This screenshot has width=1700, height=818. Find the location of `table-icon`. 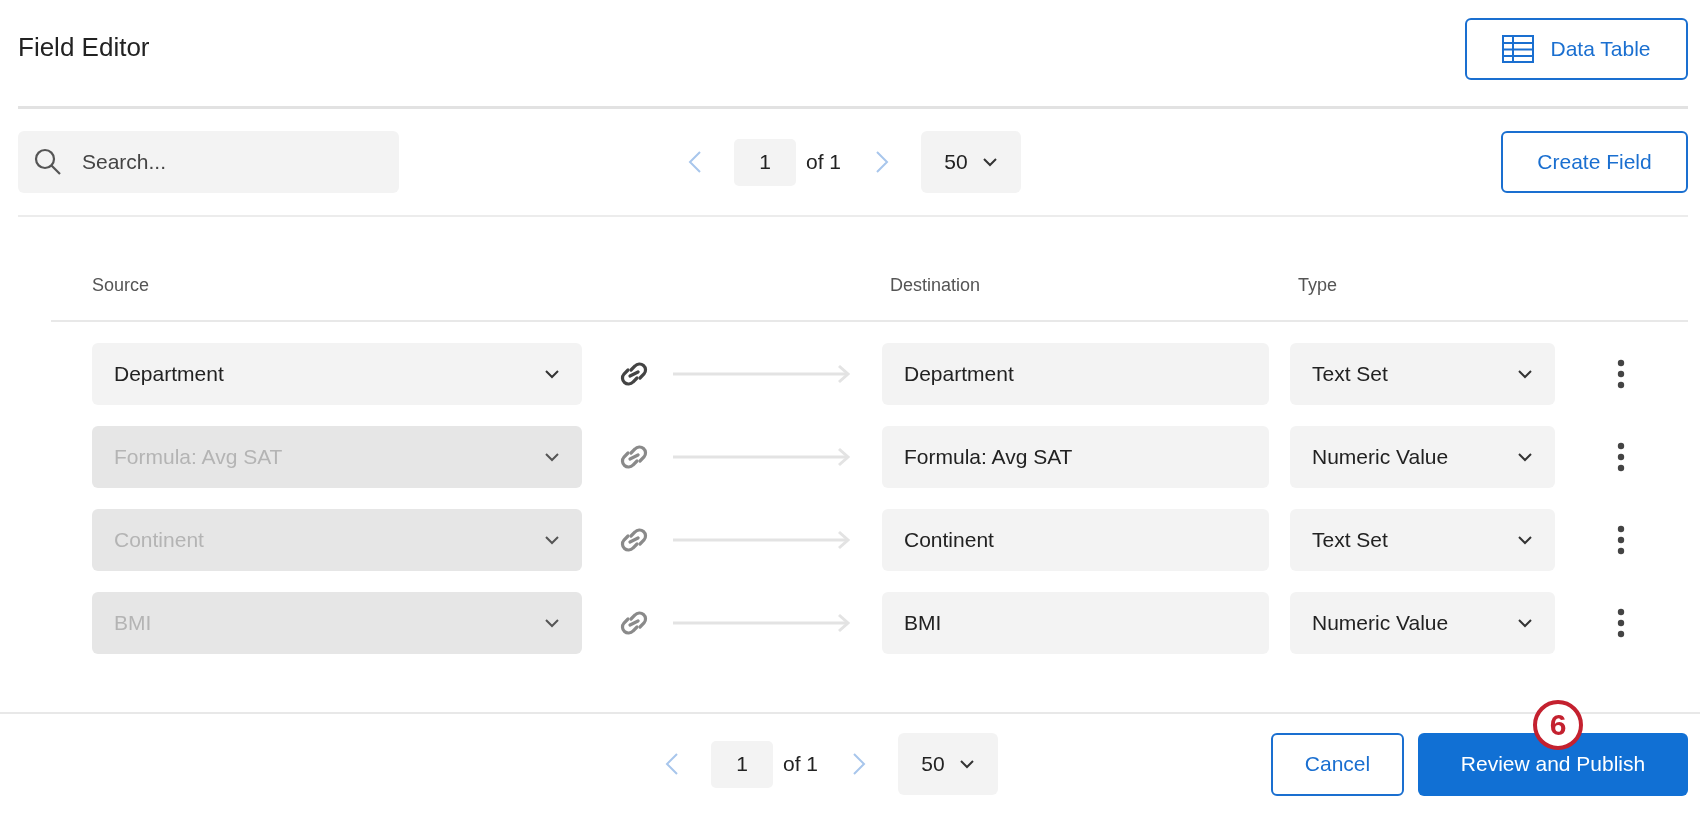

table-icon is located at coordinates (1518, 49).